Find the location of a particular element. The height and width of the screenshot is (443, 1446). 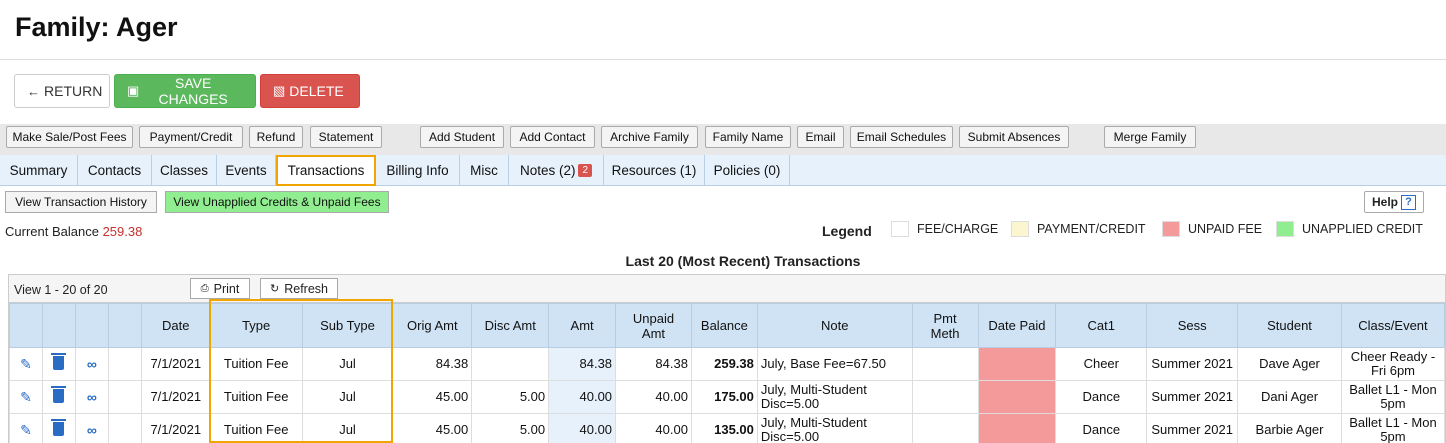

archive-family-button: Archive Family is located at coordinates (649, 137).